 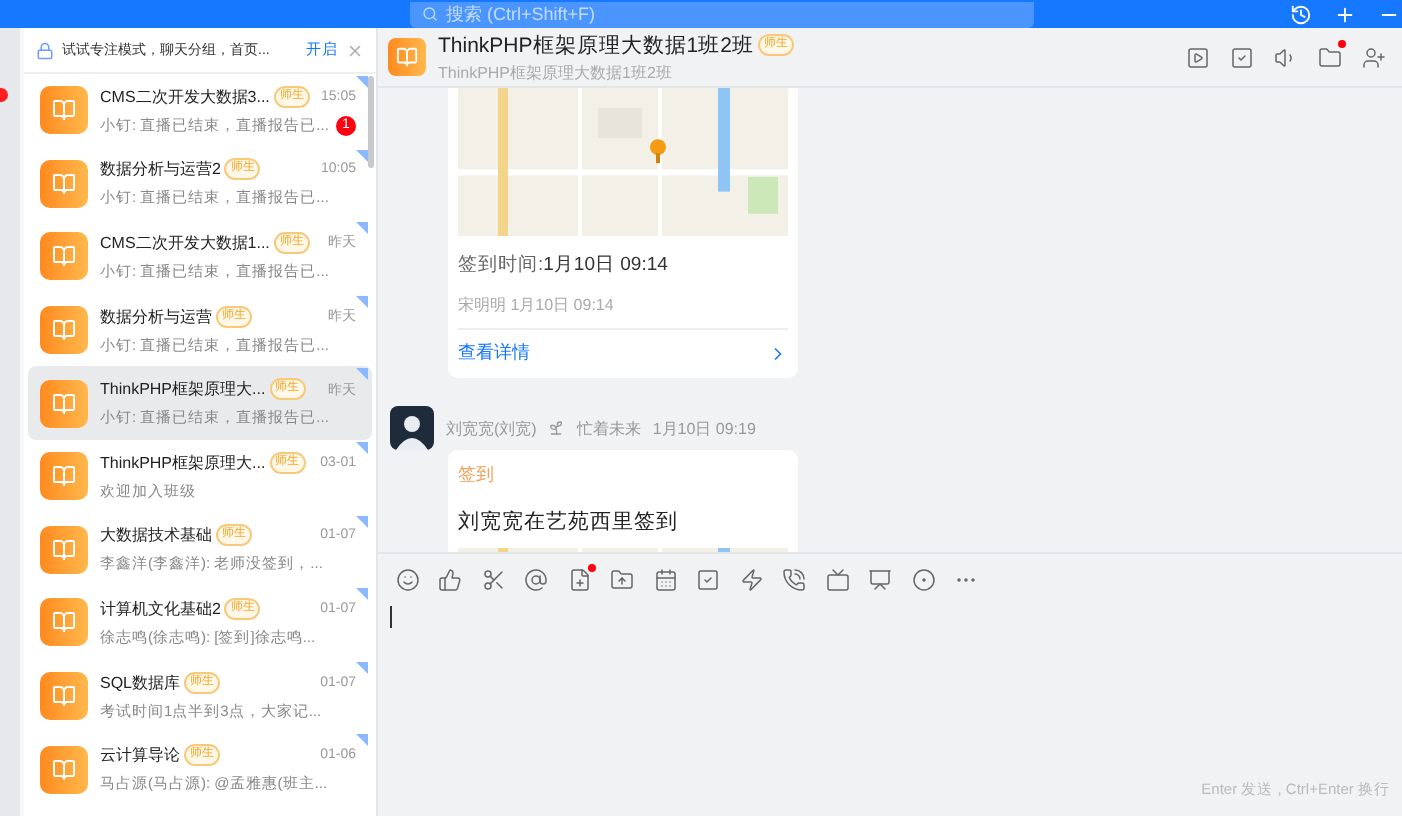 What do you see at coordinates (880, 580) in the screenshot?
I see `presentation-icon` at bounding box center [880, 580].